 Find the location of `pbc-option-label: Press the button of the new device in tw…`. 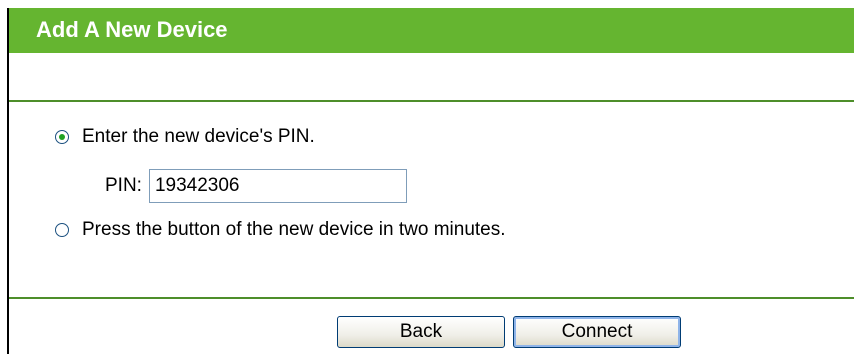

pbc-option-label: Press the button of the new device in tw… is located at coordinates (294, 230).